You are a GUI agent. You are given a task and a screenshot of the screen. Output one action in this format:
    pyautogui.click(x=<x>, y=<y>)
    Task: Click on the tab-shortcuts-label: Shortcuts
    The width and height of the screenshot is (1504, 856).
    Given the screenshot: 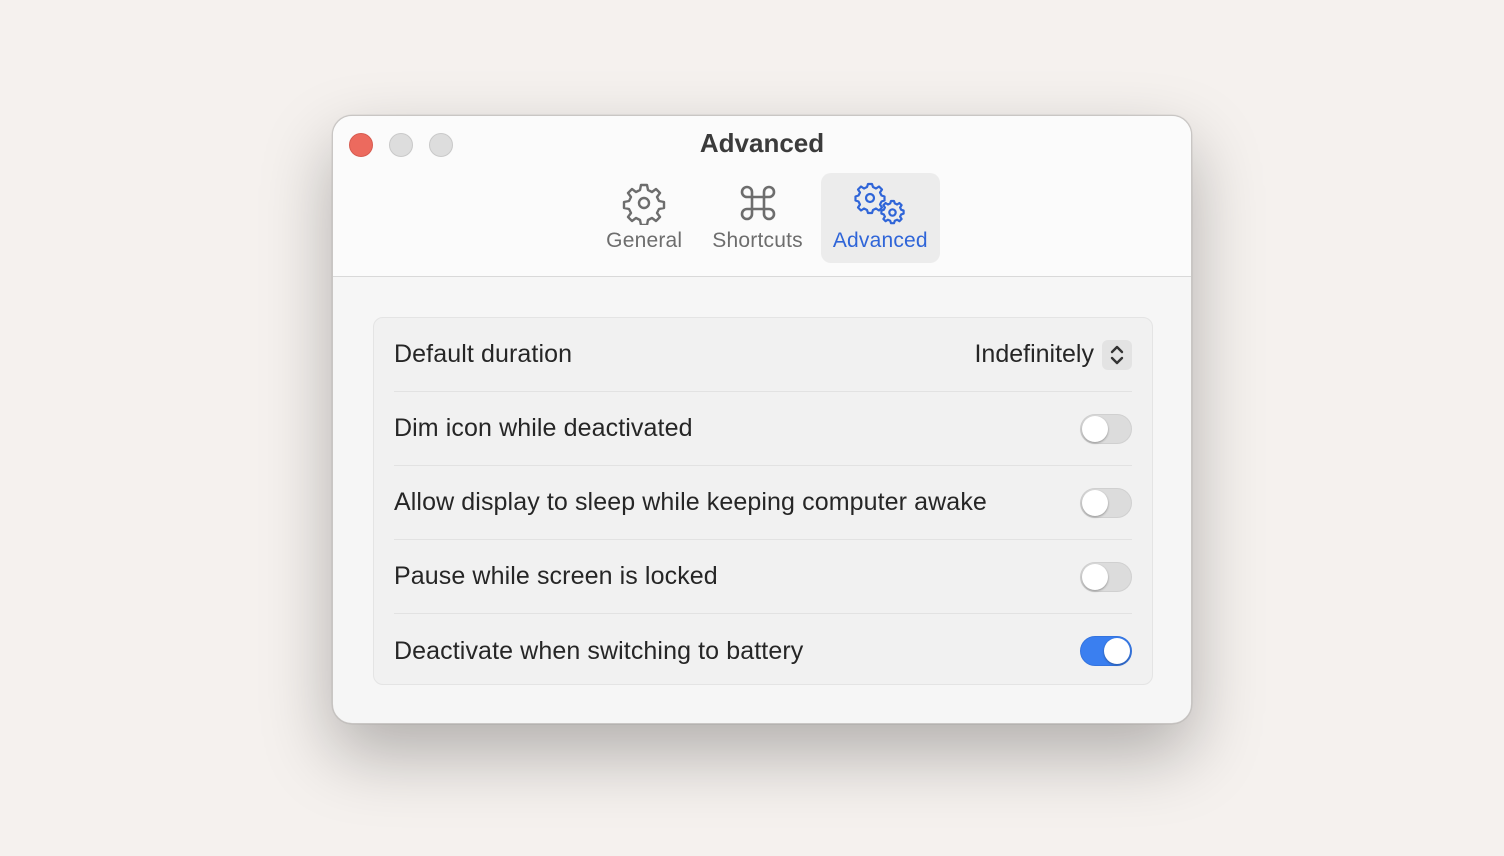 What is the action you would take?
    pyautogui.click(x=757, y=240)
    